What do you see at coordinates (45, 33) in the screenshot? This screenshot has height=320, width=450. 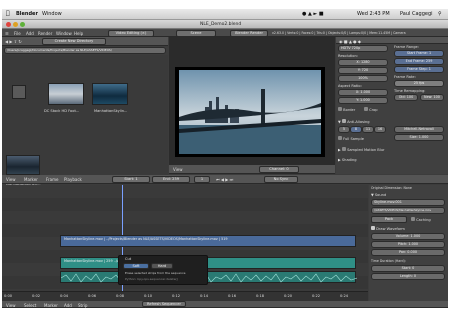 I see `menu-render: Render` at bounding box center [45, 33].